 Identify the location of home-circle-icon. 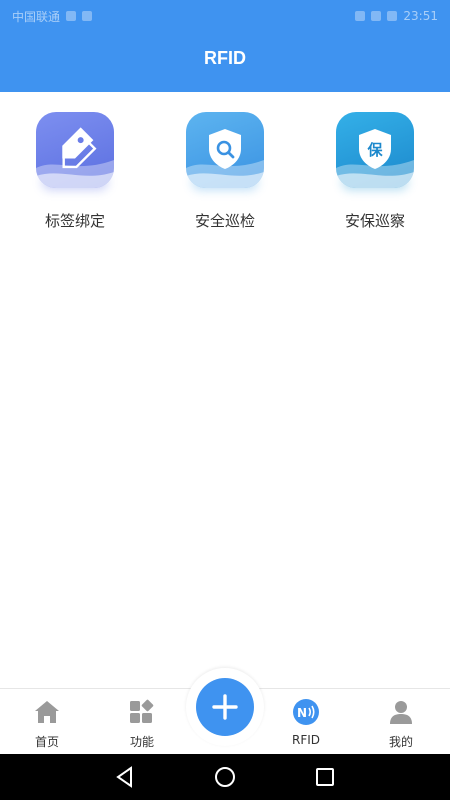
(225, 777).